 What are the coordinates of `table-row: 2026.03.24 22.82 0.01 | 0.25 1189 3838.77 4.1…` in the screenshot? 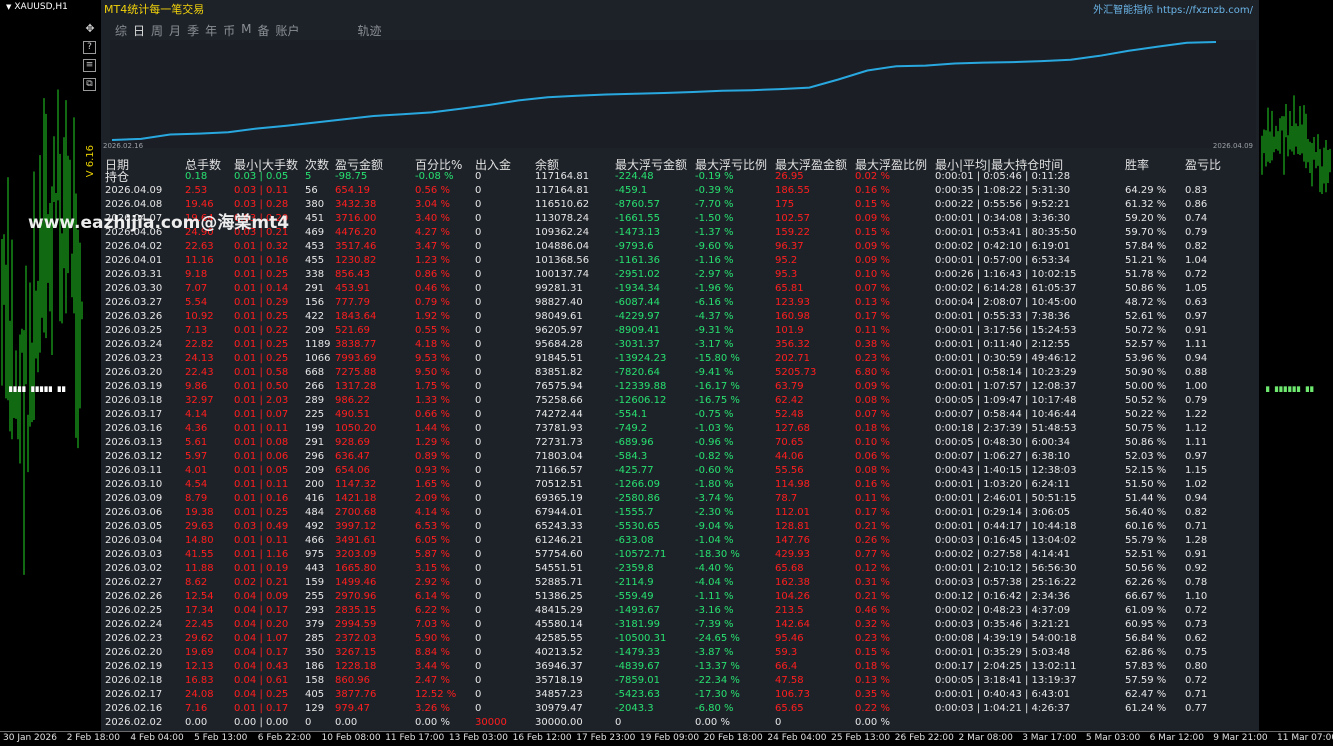 It's located at (680, 345).